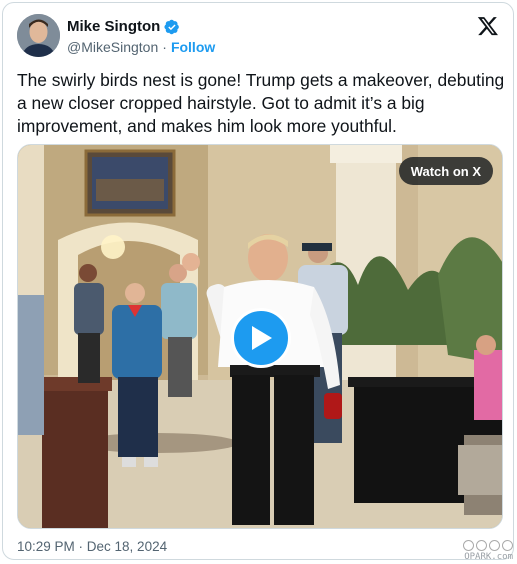 The image size is (517, 564). I want to click on avatar, so click(38, 35).